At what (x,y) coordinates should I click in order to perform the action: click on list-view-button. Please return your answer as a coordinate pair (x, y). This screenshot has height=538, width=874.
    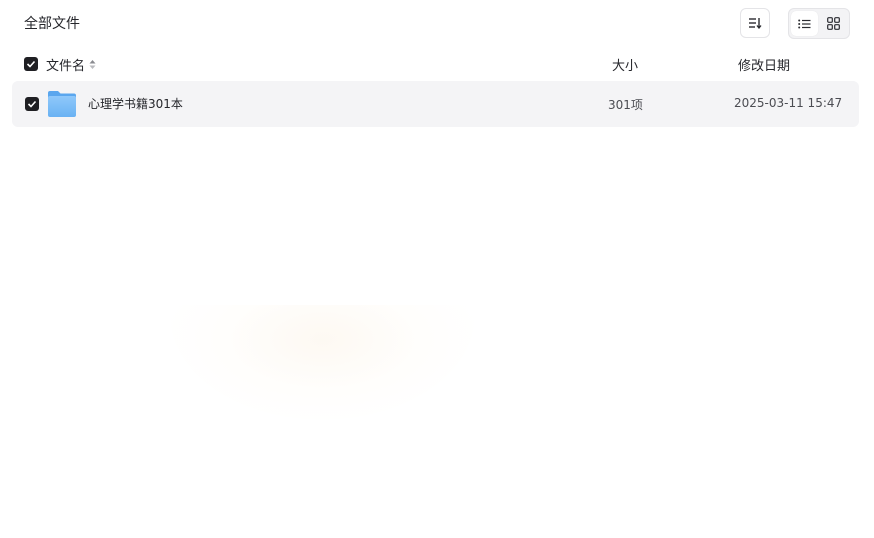
    Looking at the image, I should click on (804, 23).